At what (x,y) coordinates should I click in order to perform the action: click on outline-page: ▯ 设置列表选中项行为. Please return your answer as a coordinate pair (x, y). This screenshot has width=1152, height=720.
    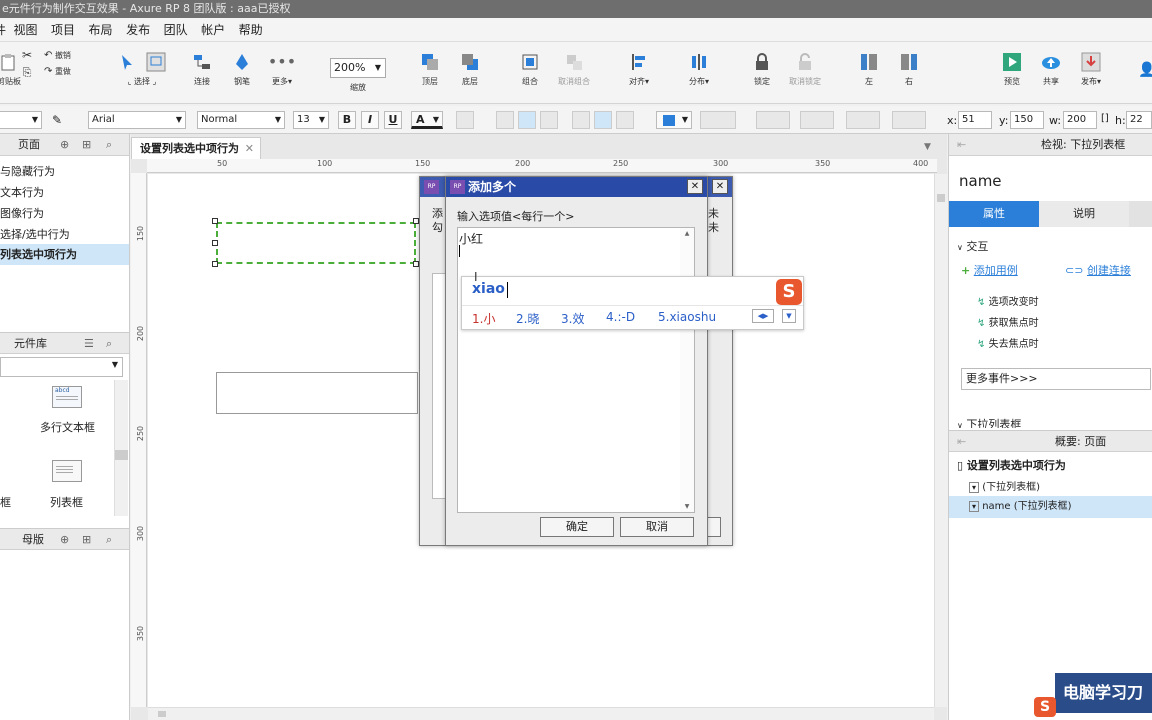
    Looking at the image, I should click on (1011, 465).